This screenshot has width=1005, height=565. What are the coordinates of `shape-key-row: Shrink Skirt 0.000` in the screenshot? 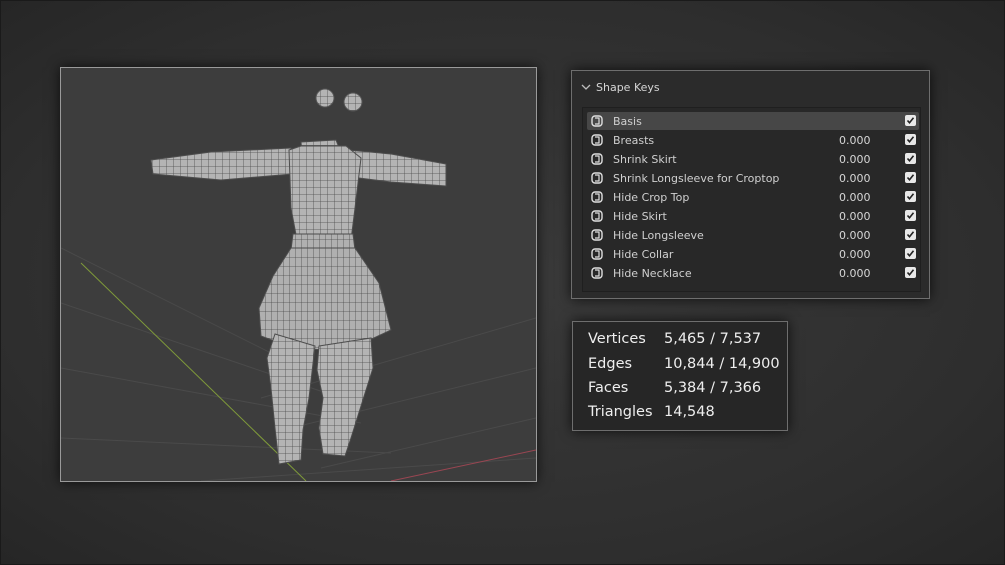 It's located at (753, 159).